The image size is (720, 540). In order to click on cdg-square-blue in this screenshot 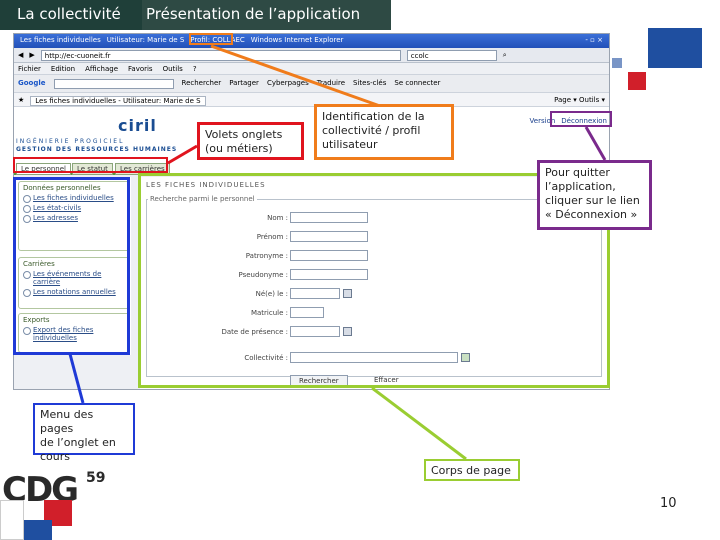, I will do `click(38, 530)`.